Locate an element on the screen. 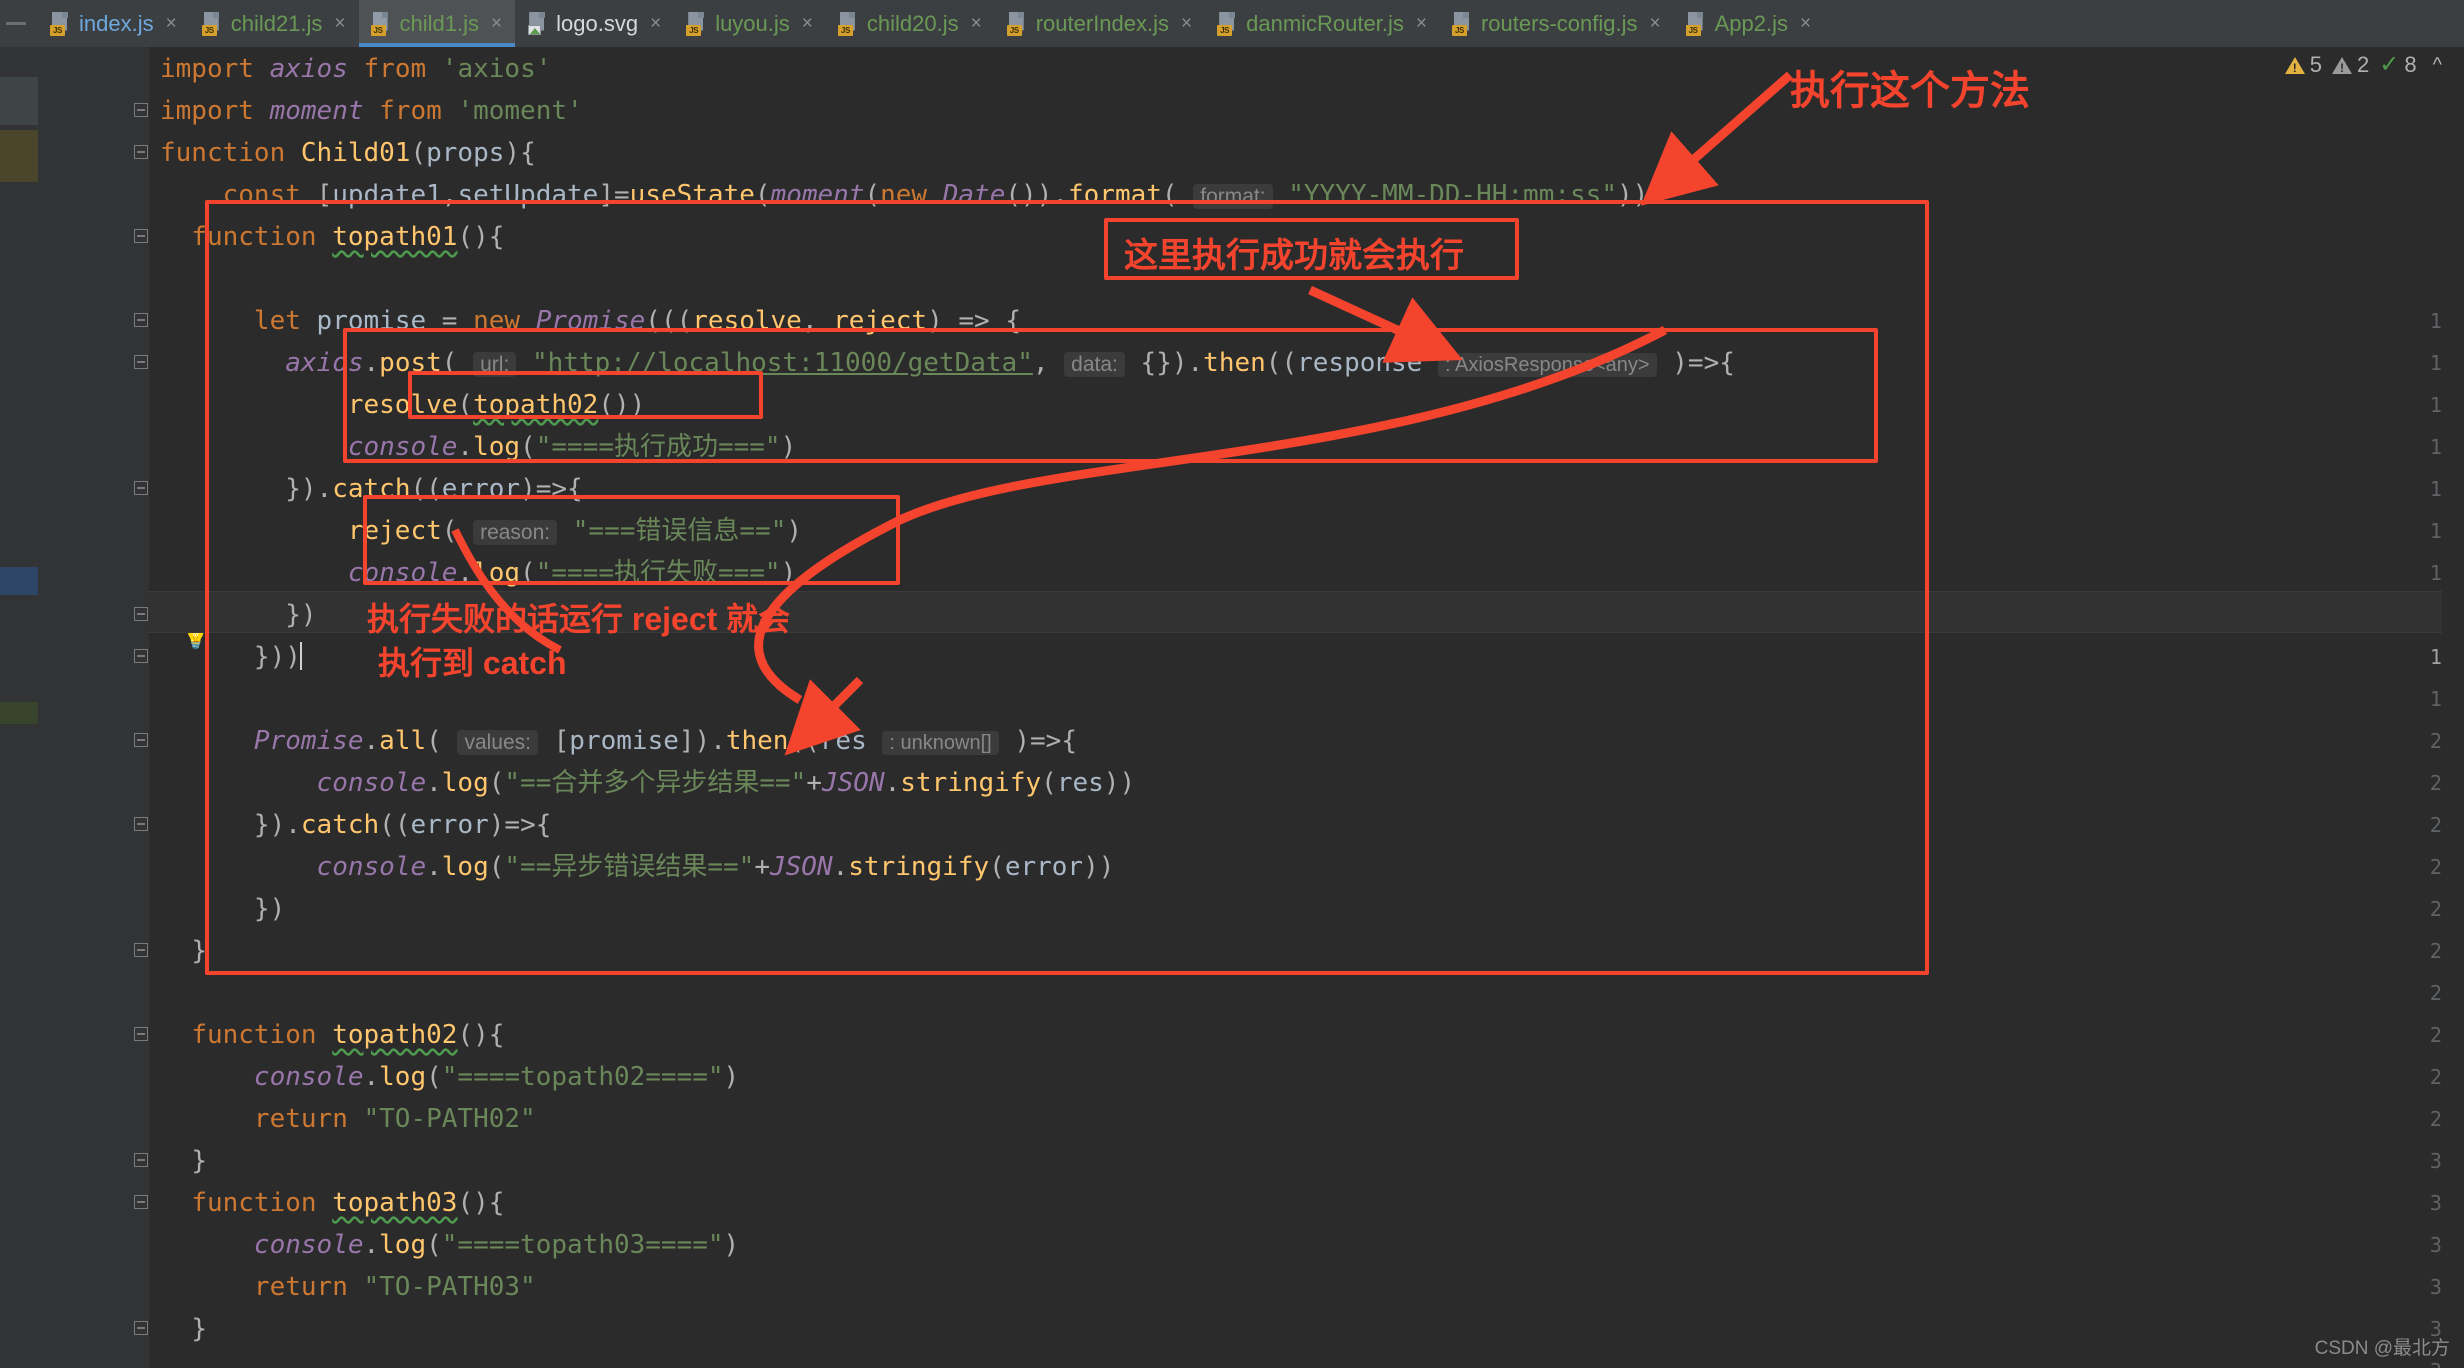  parameter-hint: reason: is located at coordinates (515, 532).